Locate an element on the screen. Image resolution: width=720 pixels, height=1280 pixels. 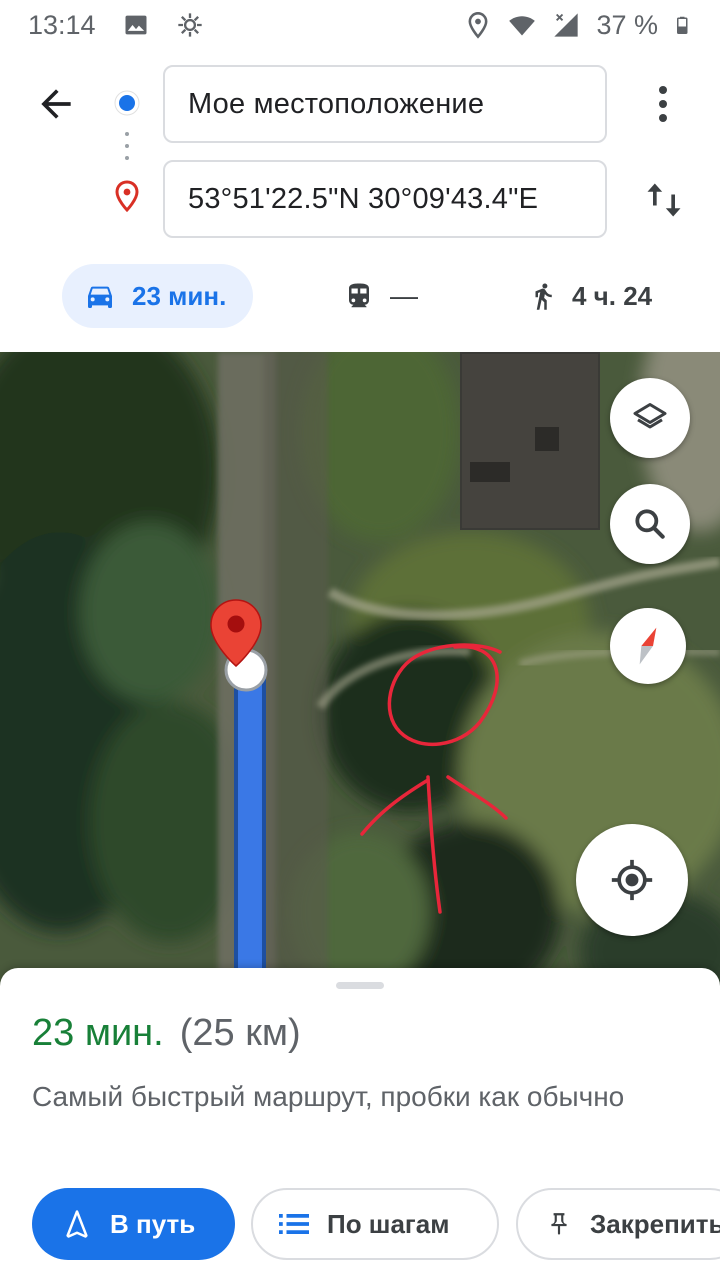
signal-icon is located at coordinates (566, 25).